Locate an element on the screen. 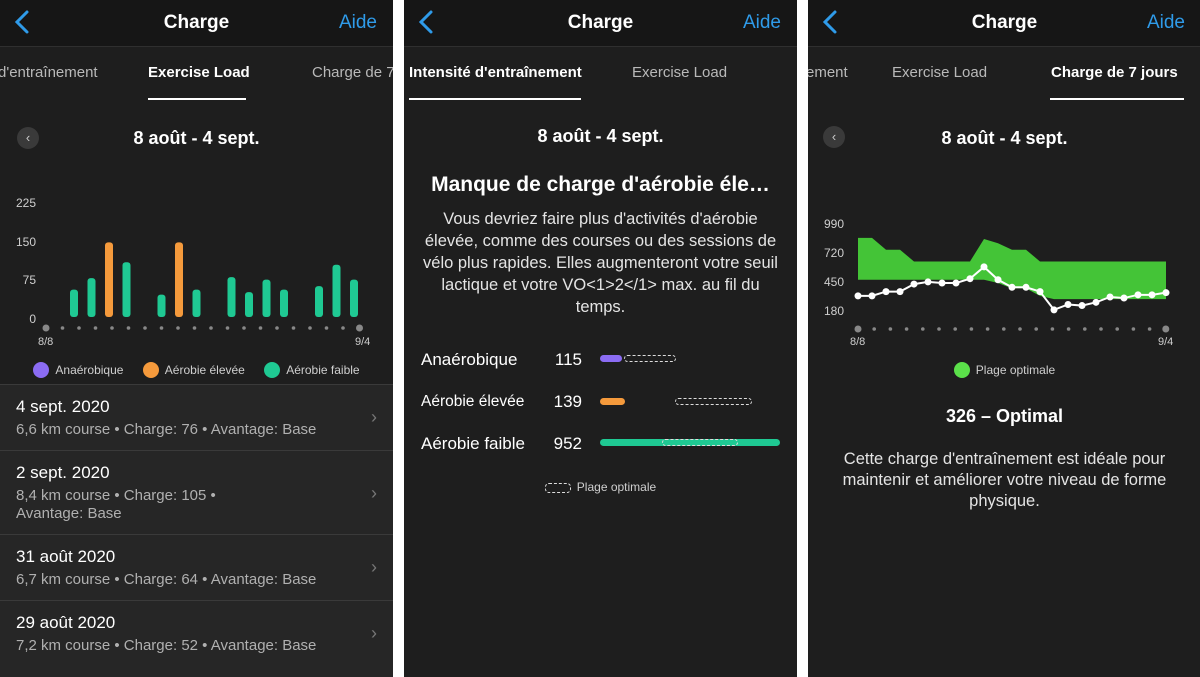  tab-bar: d'entraînement Exercise Load Charge de 7 is located at coordinates (196, 73).